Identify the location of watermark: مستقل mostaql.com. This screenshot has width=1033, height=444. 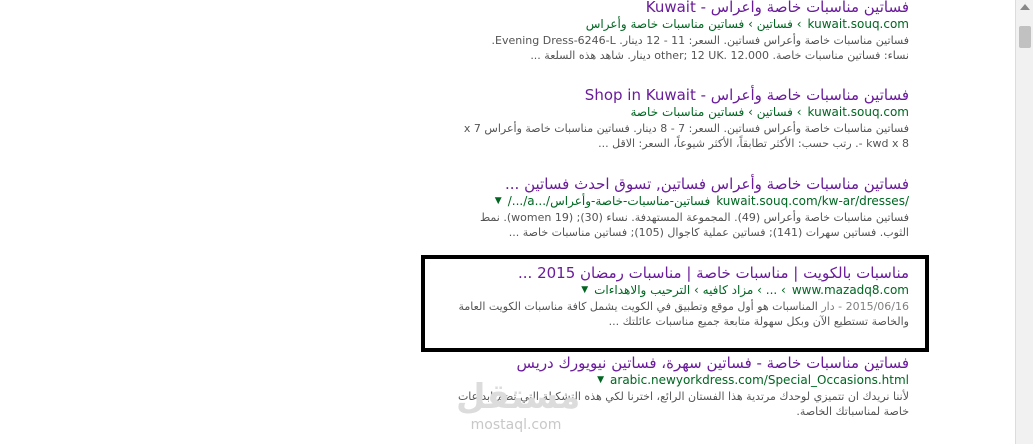
(518, 407).